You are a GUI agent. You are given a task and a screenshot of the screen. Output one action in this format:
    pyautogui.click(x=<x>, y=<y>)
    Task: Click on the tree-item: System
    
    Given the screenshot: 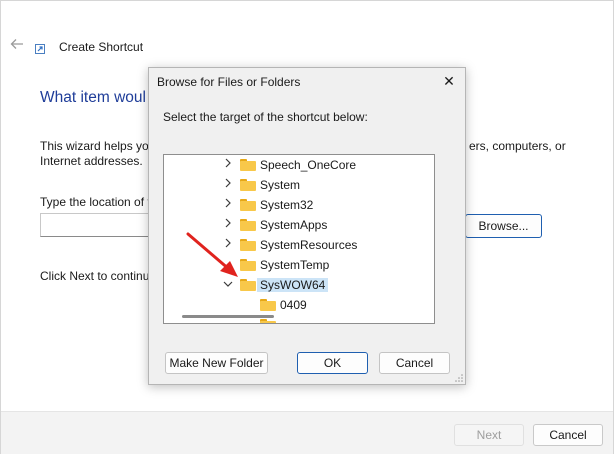 What is the action you would take?
    pyautogui.click(x=299, y=185)
    